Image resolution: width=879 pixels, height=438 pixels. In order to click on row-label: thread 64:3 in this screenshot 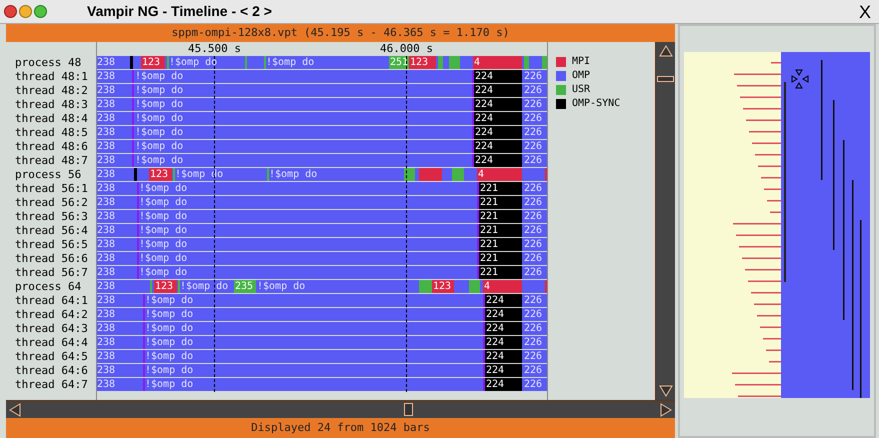, I will do `click(51, 329)`.